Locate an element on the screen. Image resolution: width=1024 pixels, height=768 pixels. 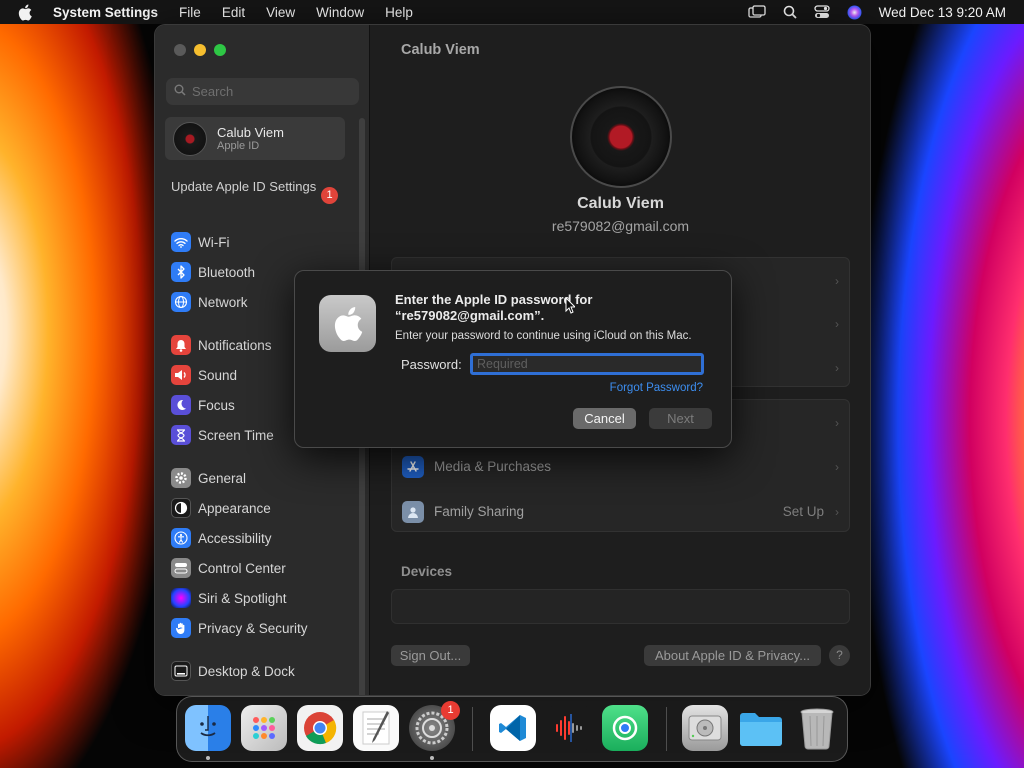
sidebar-item-notifications: Notifications is located at coordinates (221, 345).